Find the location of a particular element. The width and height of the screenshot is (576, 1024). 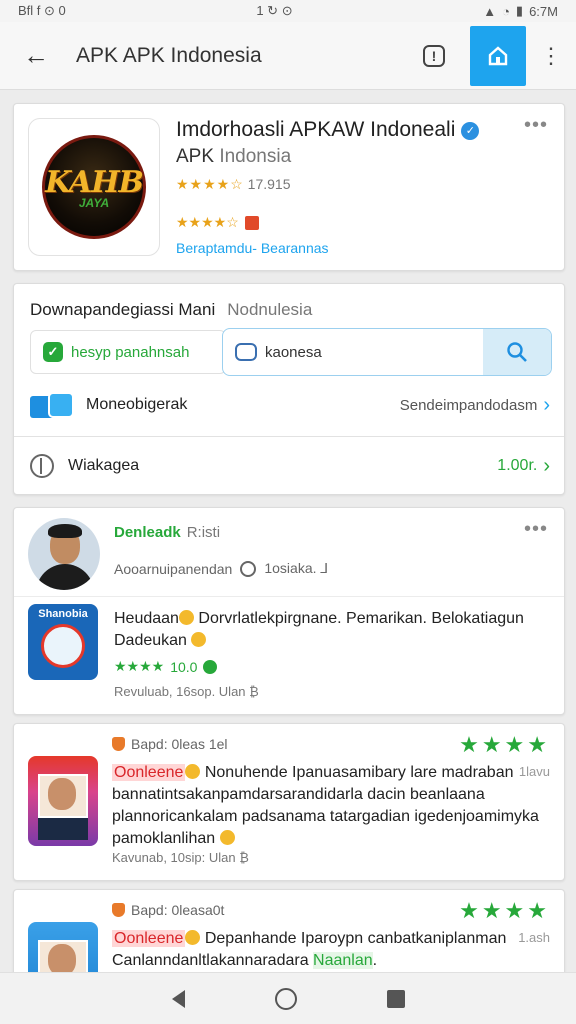

app-icon: KAHB JAYA is located at coordinates (94, 187).